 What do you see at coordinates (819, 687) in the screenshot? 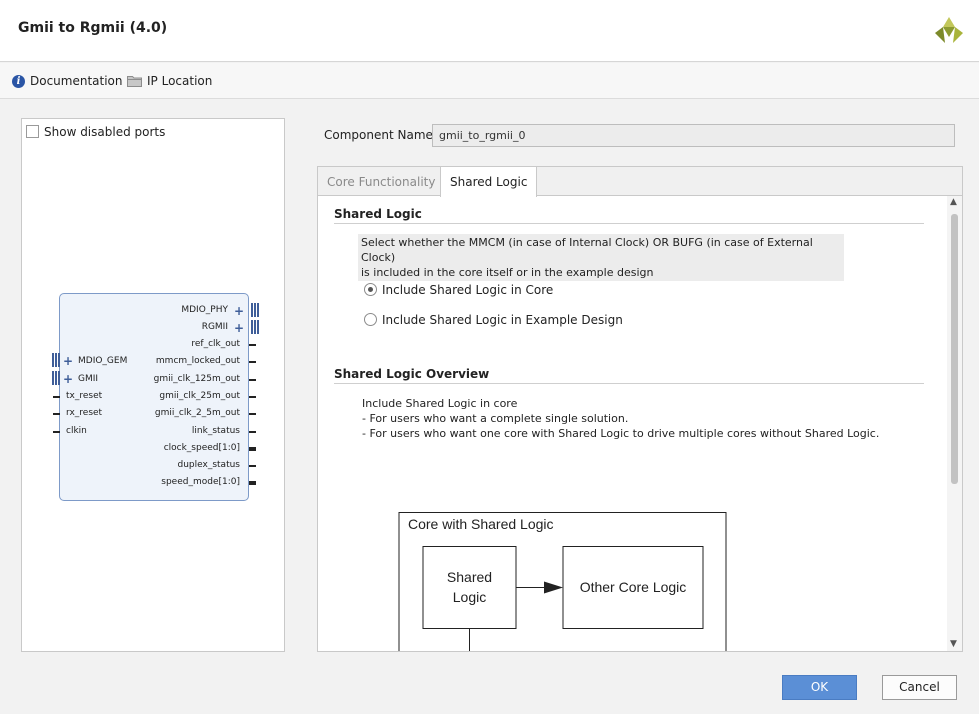
I see `ok-button: OK` at bounding box center [819, 687].